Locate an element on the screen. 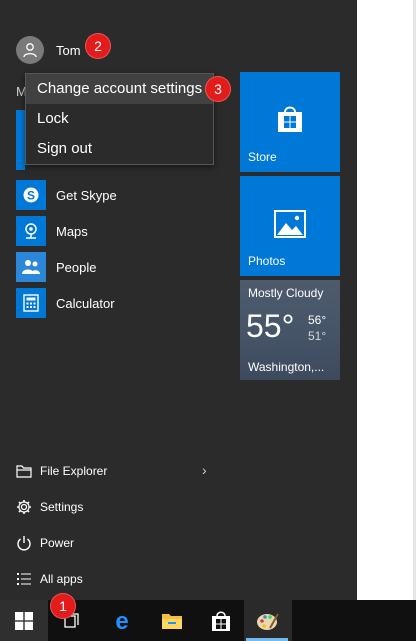  app-calculator: Calculator is located at coordinates (65, 303).